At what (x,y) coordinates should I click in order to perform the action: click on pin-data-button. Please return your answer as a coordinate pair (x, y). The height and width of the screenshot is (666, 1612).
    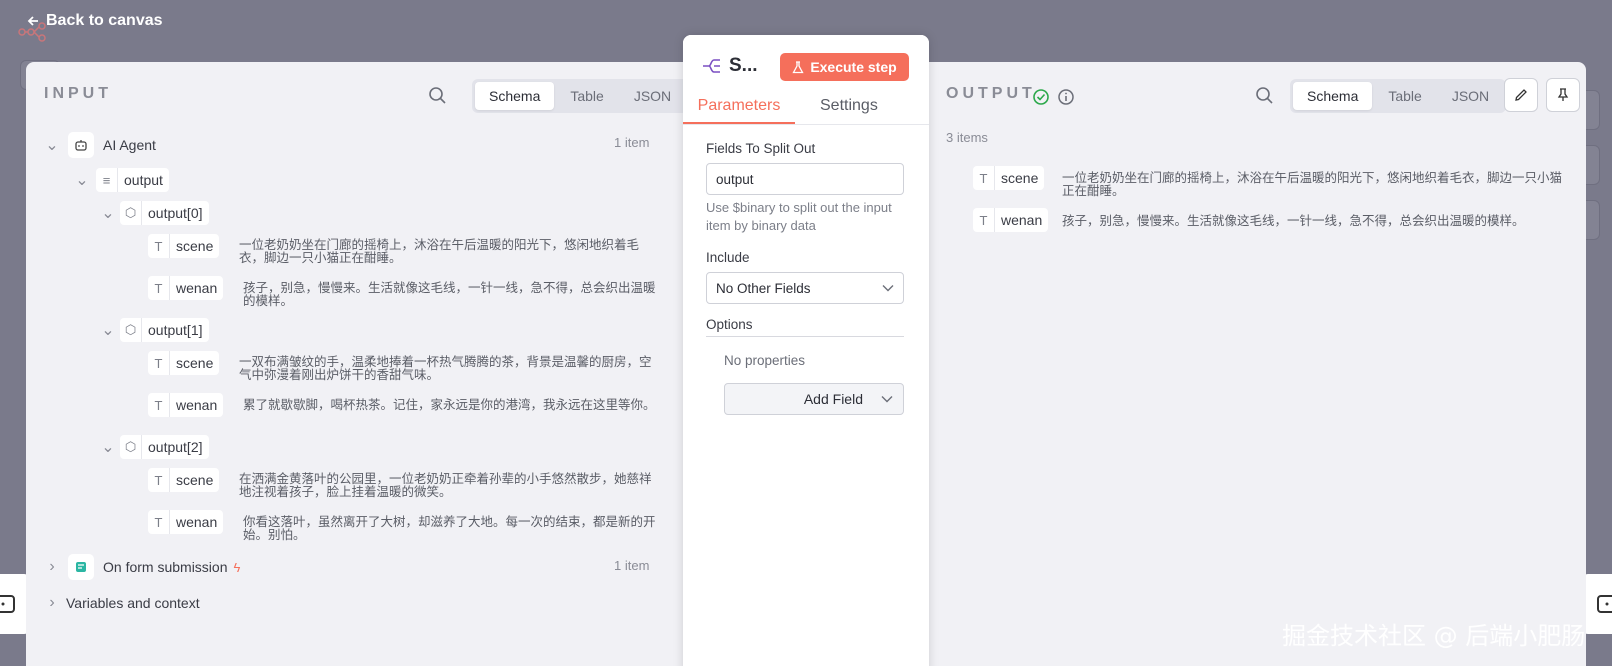
    Looking at the image, I should click on (1563, 95).